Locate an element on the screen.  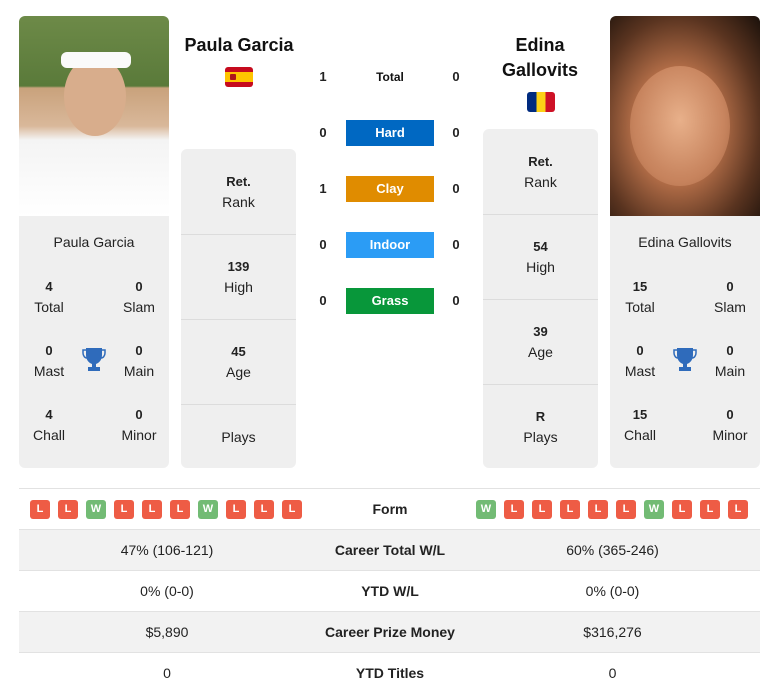
card-player-name: Paula Garcia is located at coordinates (94, 242).